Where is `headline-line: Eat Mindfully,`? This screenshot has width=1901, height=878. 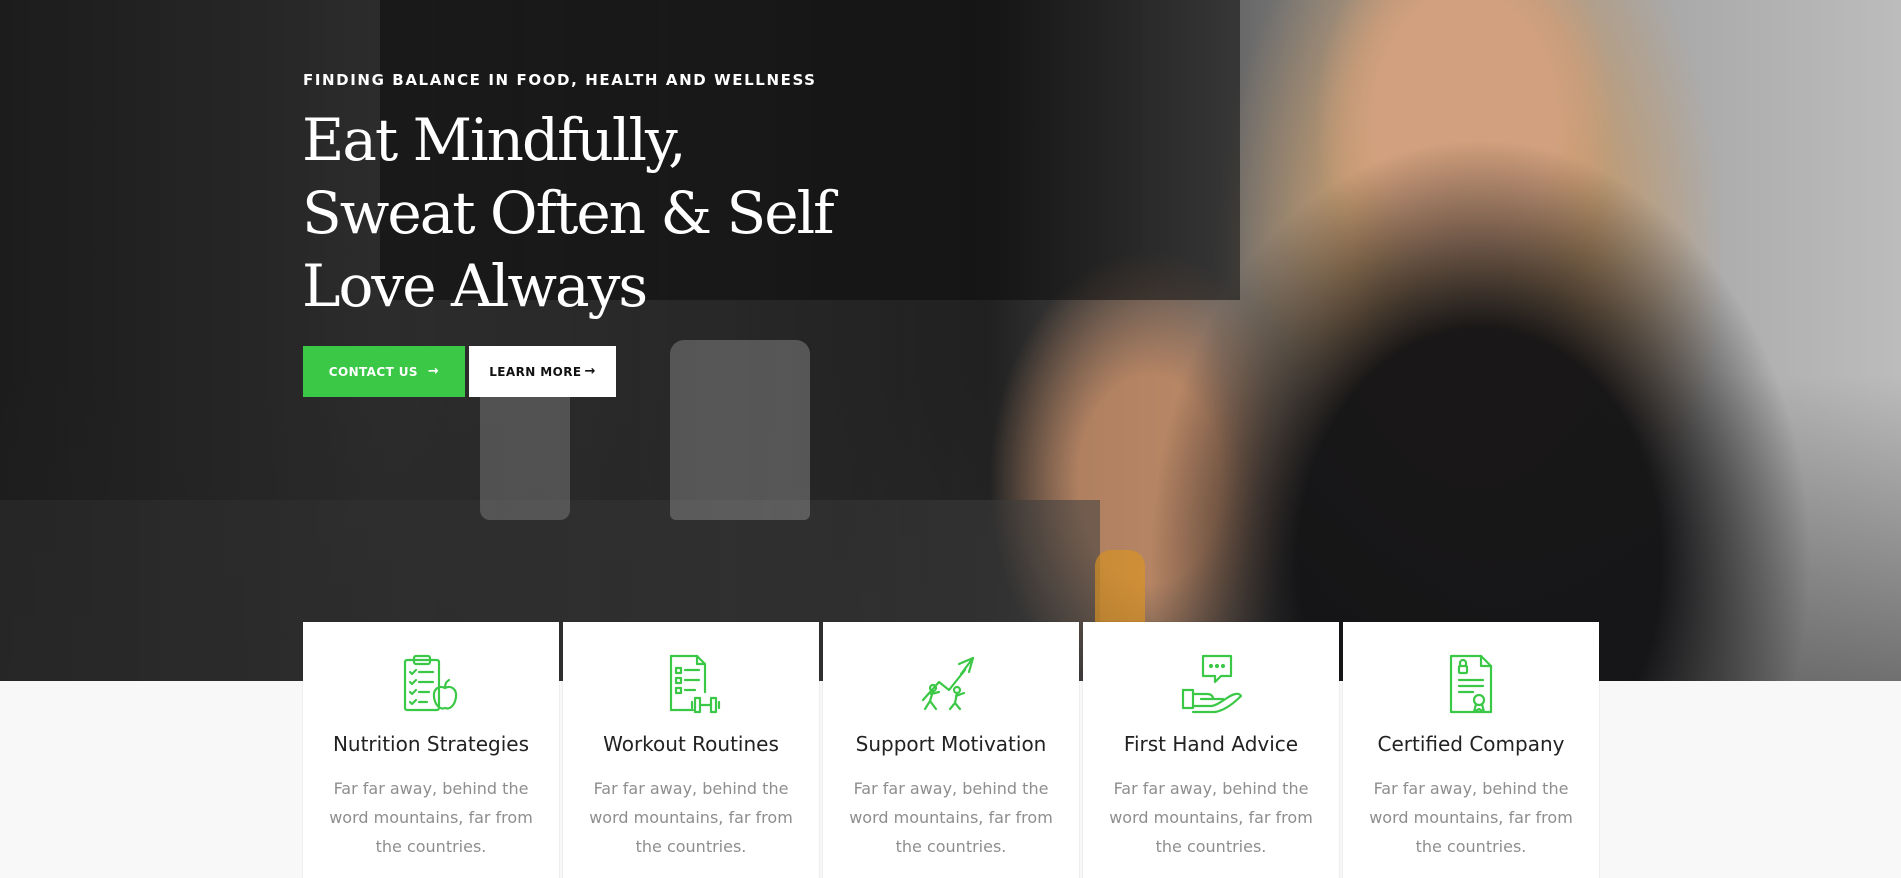 headline-line: Eat Mindfully, is located at coordinates (494, 140).